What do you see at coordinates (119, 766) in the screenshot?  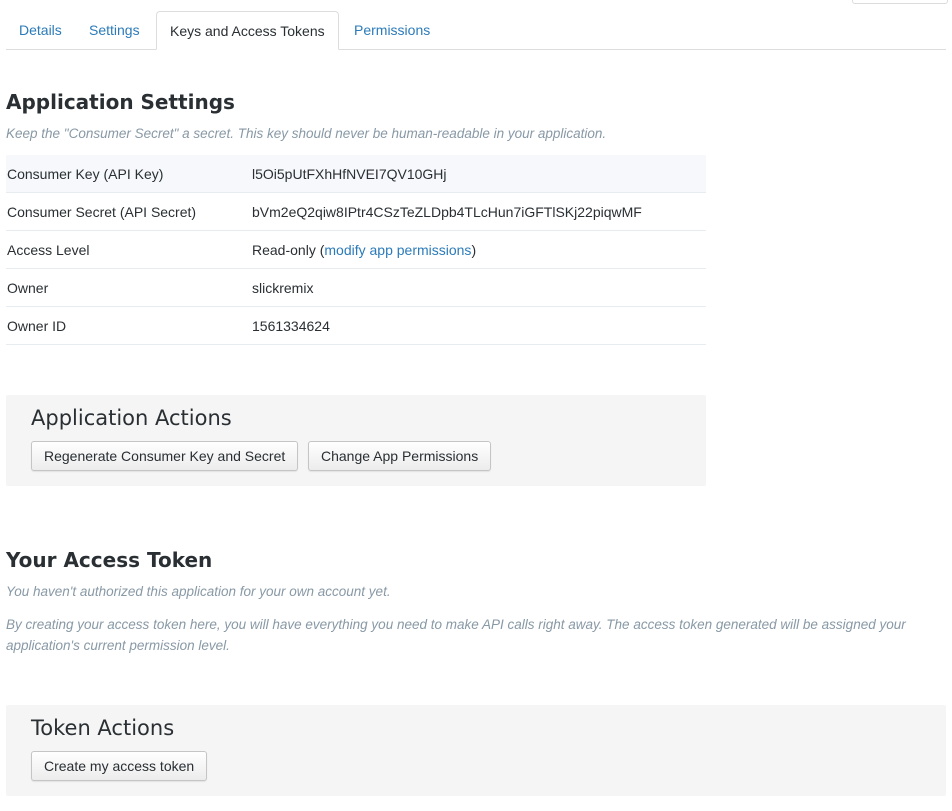 I see `create-access-token-button: Create my access token` at bounding box center [119, 766].